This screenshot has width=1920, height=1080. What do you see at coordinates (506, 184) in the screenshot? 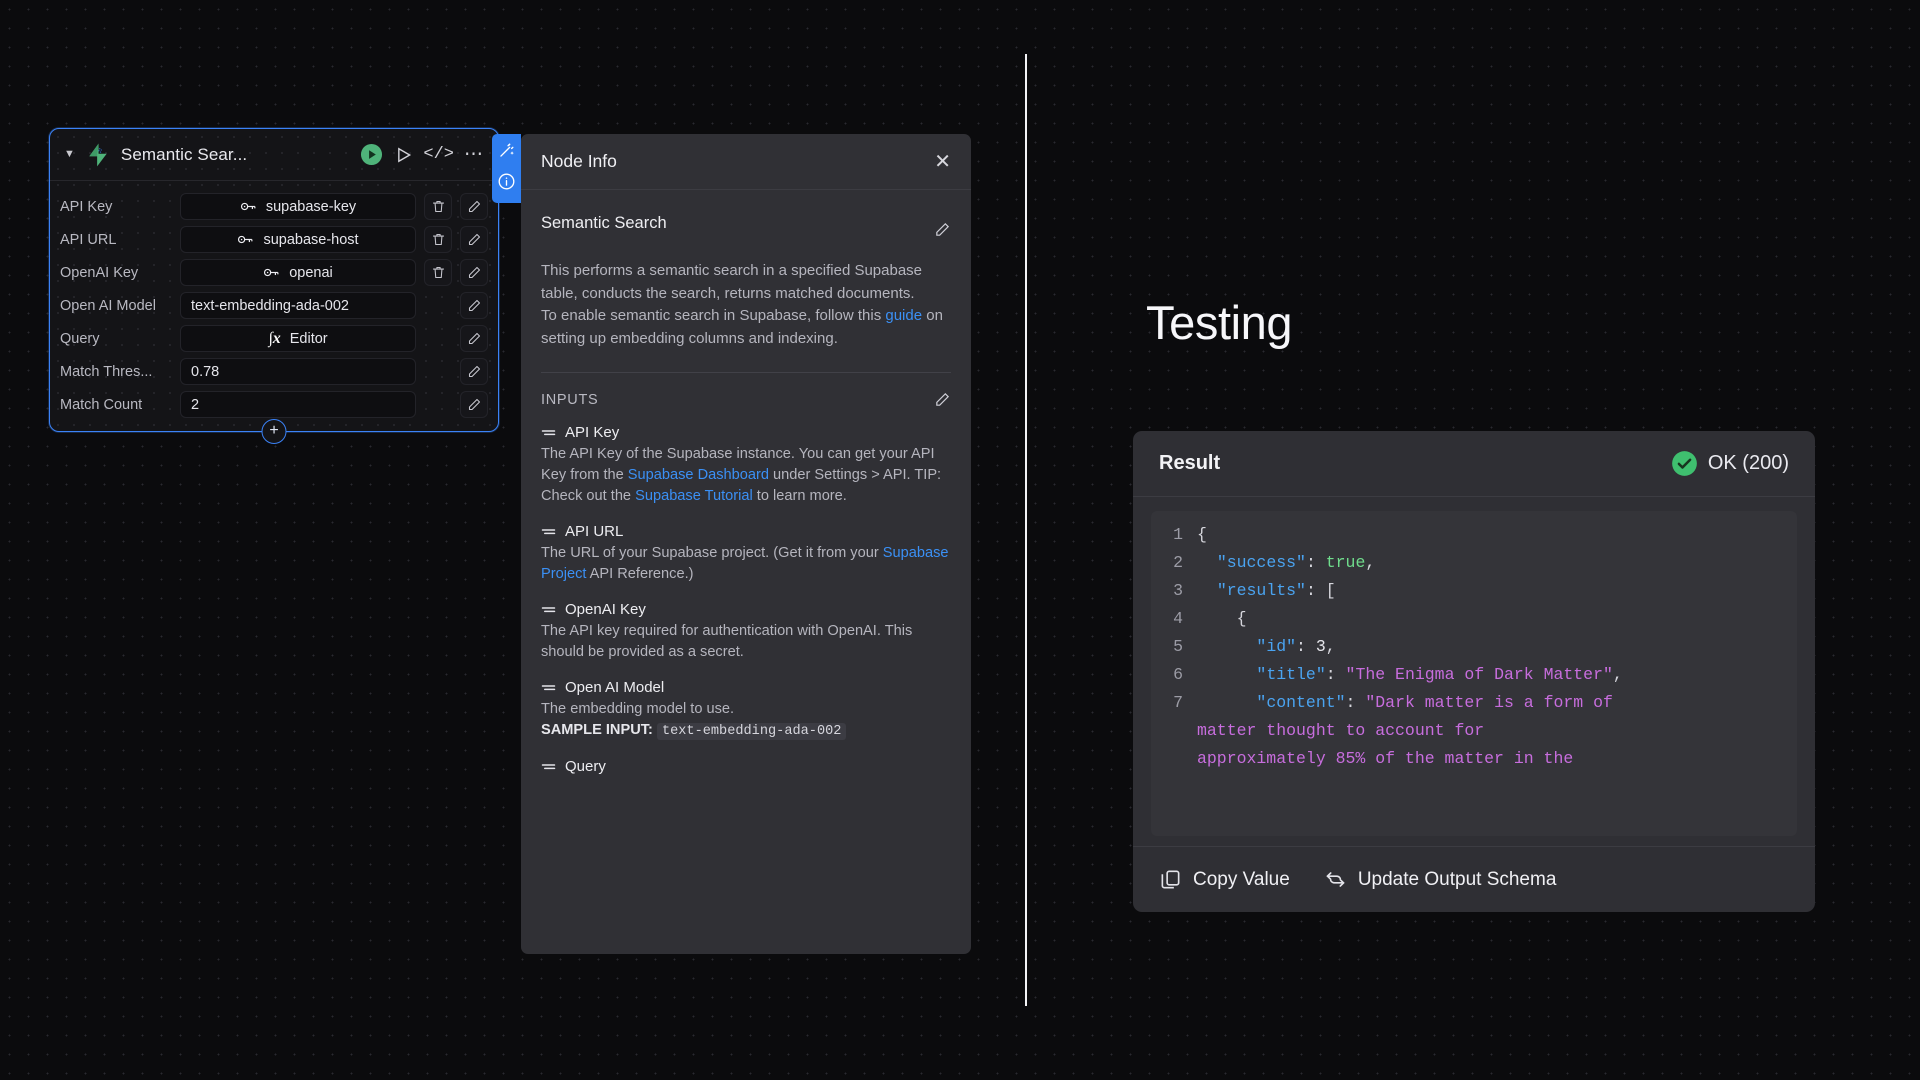
I see `info-circle-icon` at bounding box center [506, 184].